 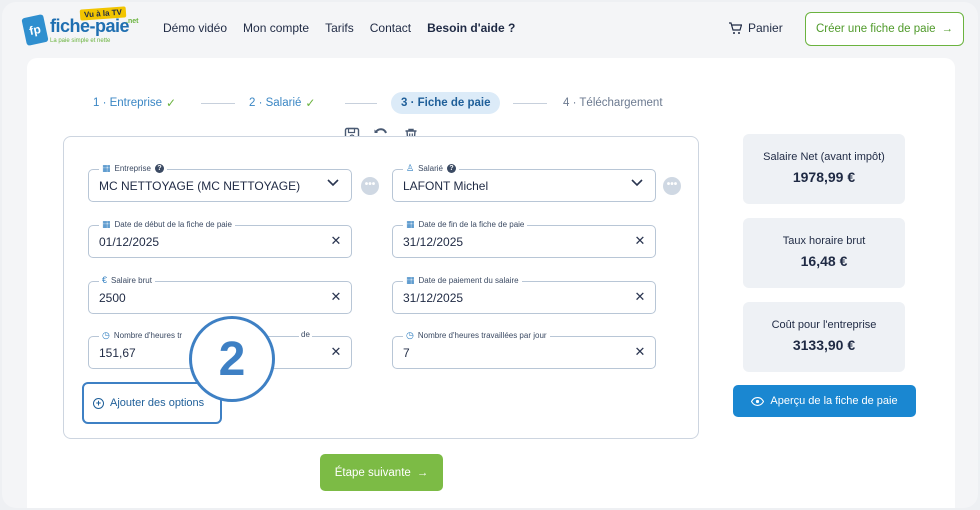 I want to click on entreprise-label-wrap: ▦ Entreprise ?, so click(x=133, y=168).